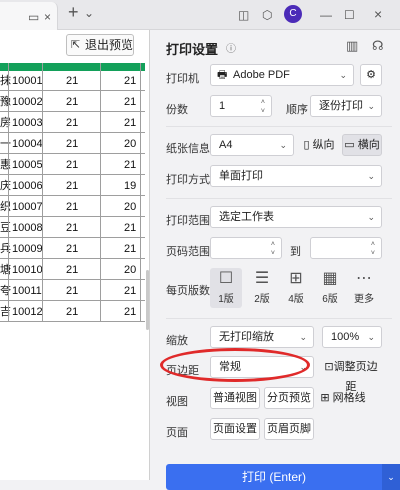 This screenshot has height=490, width=400. Describe the element at coordinates (289, 398) in the screenshot. I see `page-break-preview-button: 分页预览` at that location.